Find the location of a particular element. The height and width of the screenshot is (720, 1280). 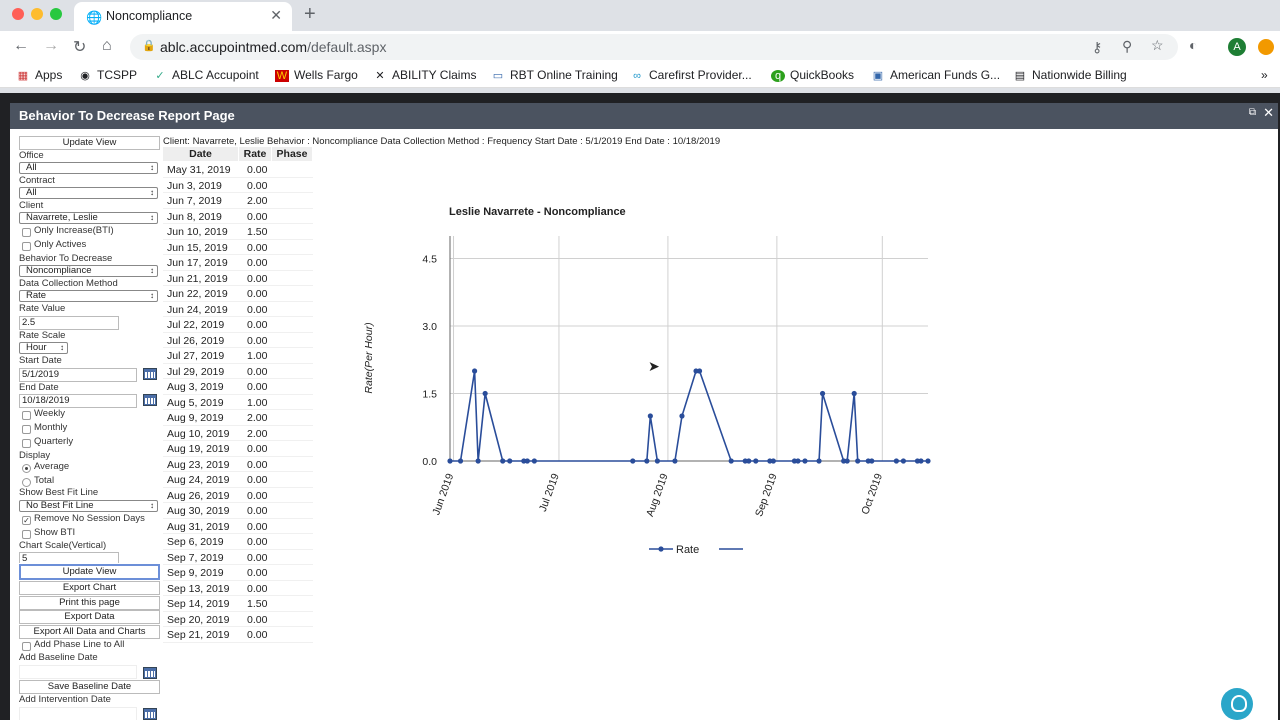

export-all-button: Export All Data and Charts is located at coordinates (89, 632).